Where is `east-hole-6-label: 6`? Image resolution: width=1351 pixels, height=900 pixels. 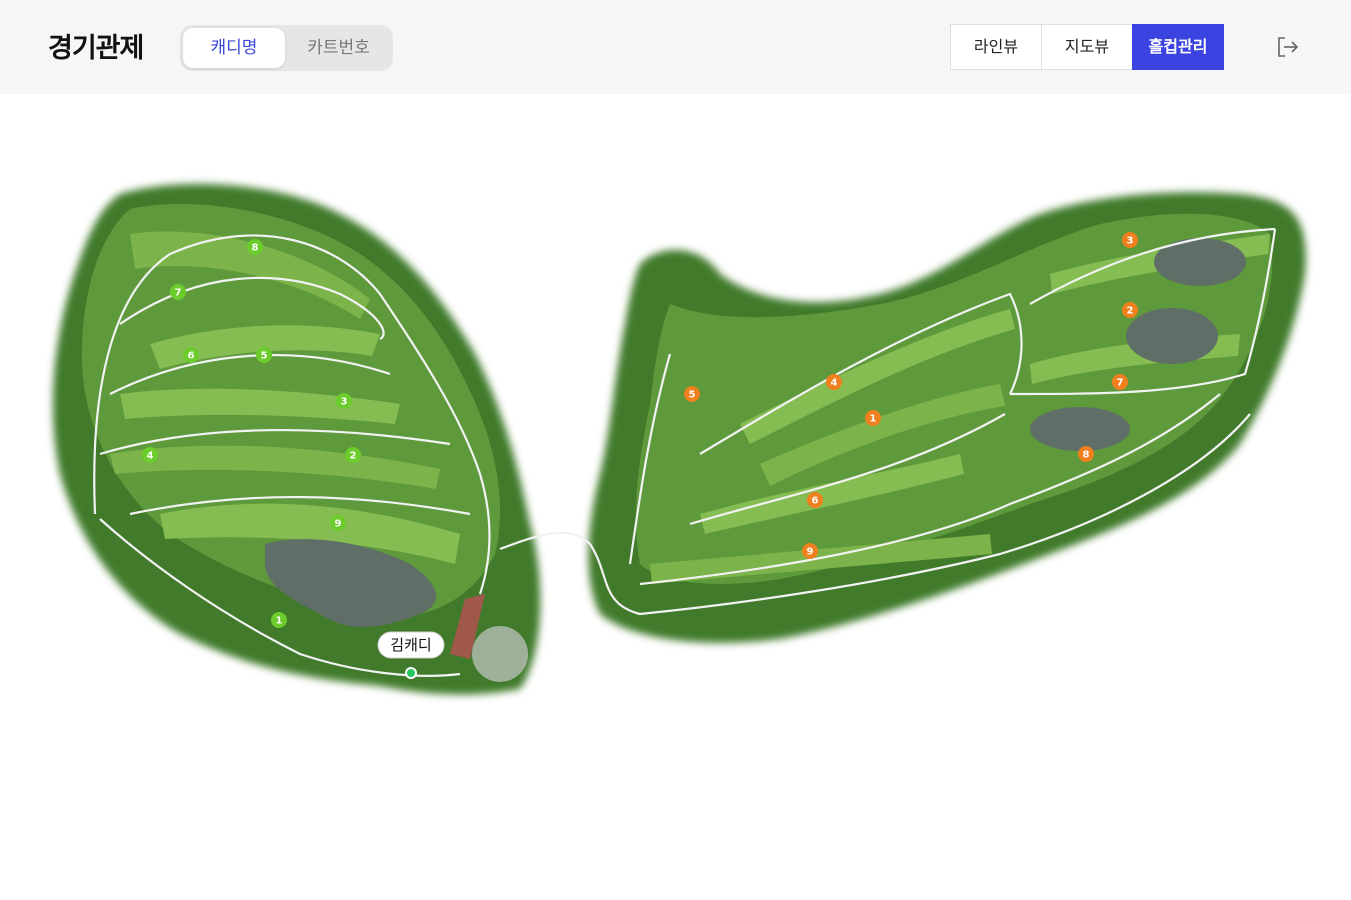 east-hole-6-label: 6 is located at coordinates (815, 501).